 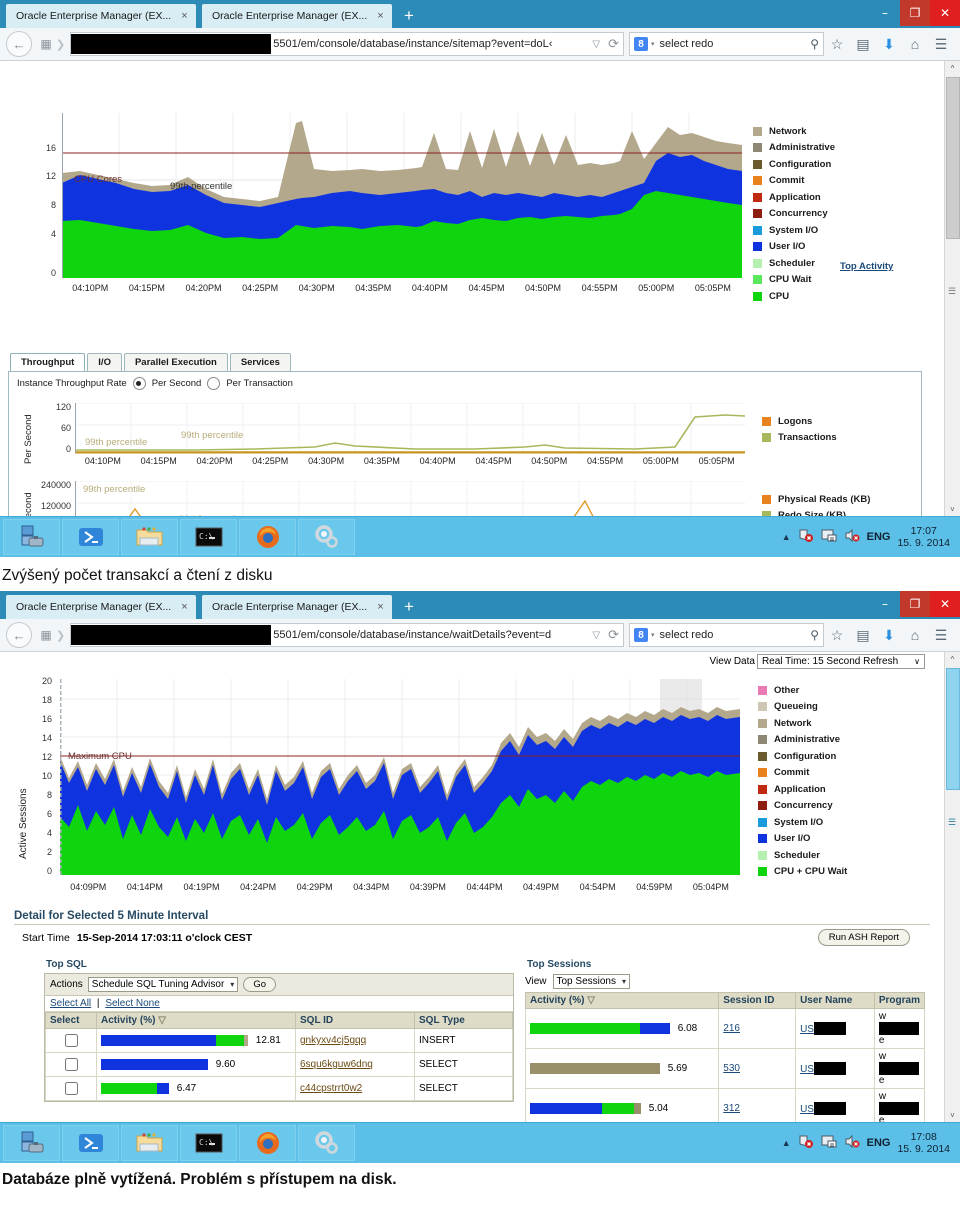 What do you see at coordinates (90, 537) in the screenshot?
I see `powershell-icon` at bounding box center [90, 537].